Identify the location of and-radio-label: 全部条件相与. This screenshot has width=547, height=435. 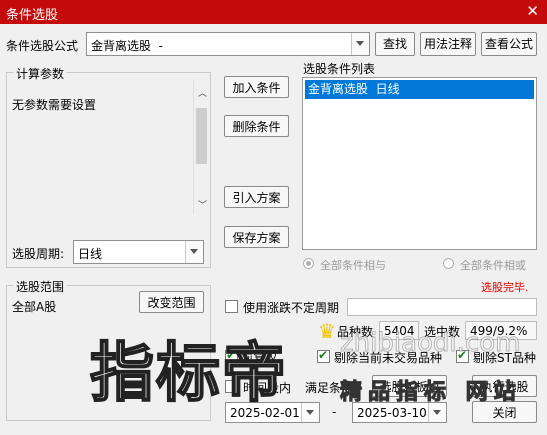
(353, 265).